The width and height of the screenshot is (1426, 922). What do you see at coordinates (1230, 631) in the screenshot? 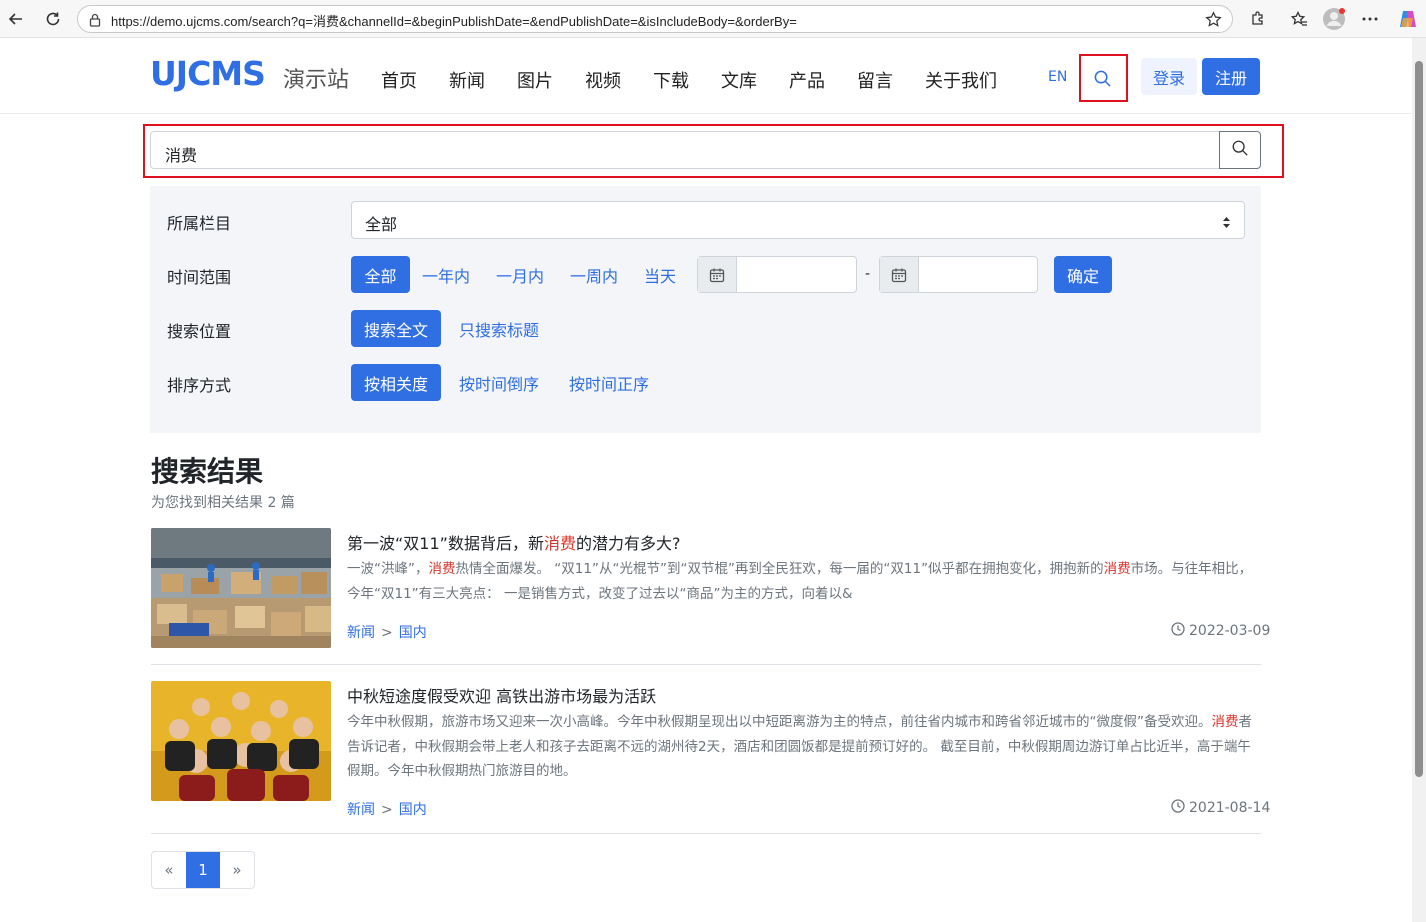
I see `date-text: 2022-03-09` at bounding box center [1230, 631].